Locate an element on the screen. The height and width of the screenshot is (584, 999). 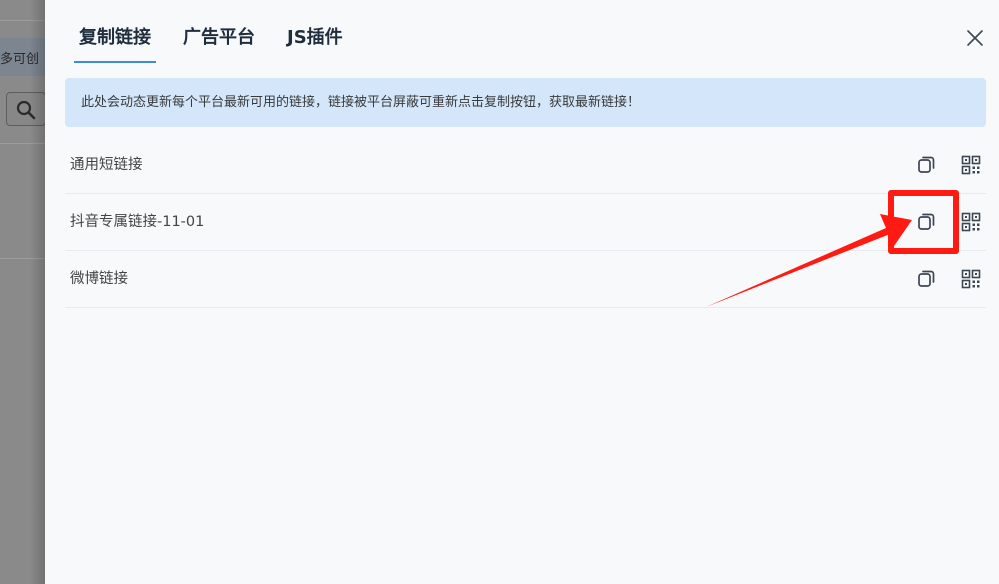
annotation-highlight-box is located at coordinates (923, 222).